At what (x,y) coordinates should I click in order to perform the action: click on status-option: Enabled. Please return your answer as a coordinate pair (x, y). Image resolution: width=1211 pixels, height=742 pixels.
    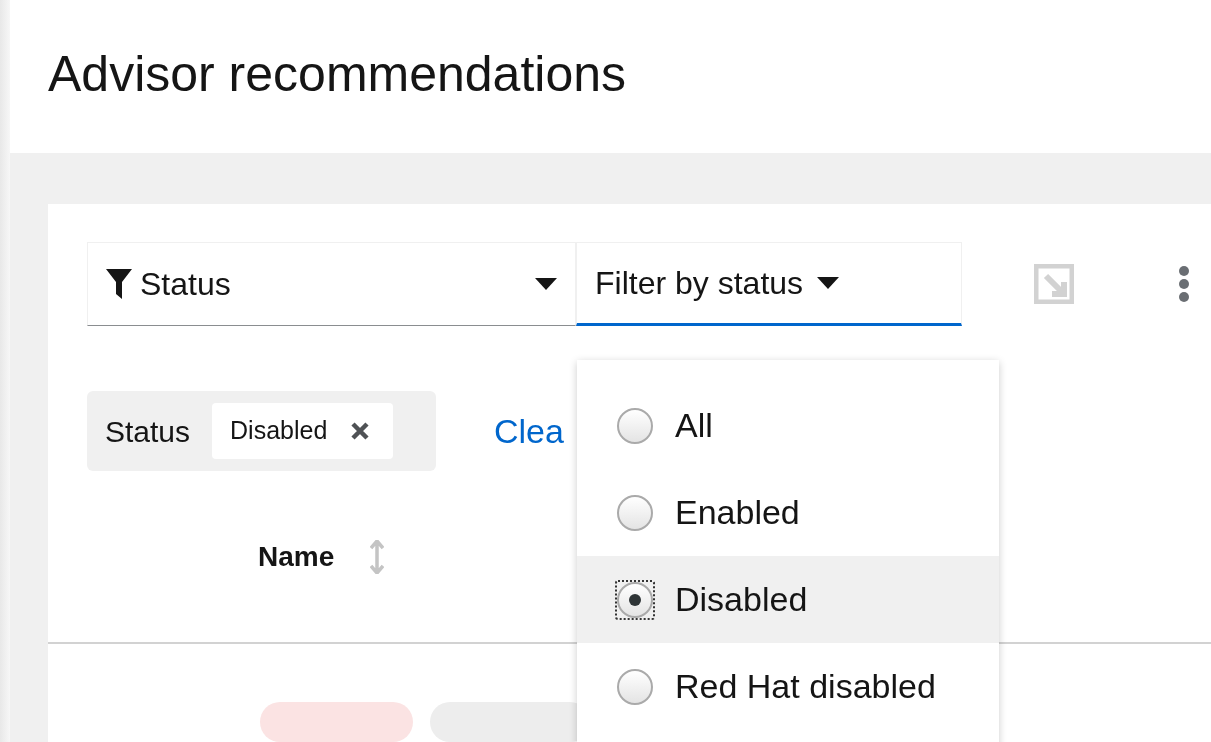
    Looking at the image, I should click on (788, 512).